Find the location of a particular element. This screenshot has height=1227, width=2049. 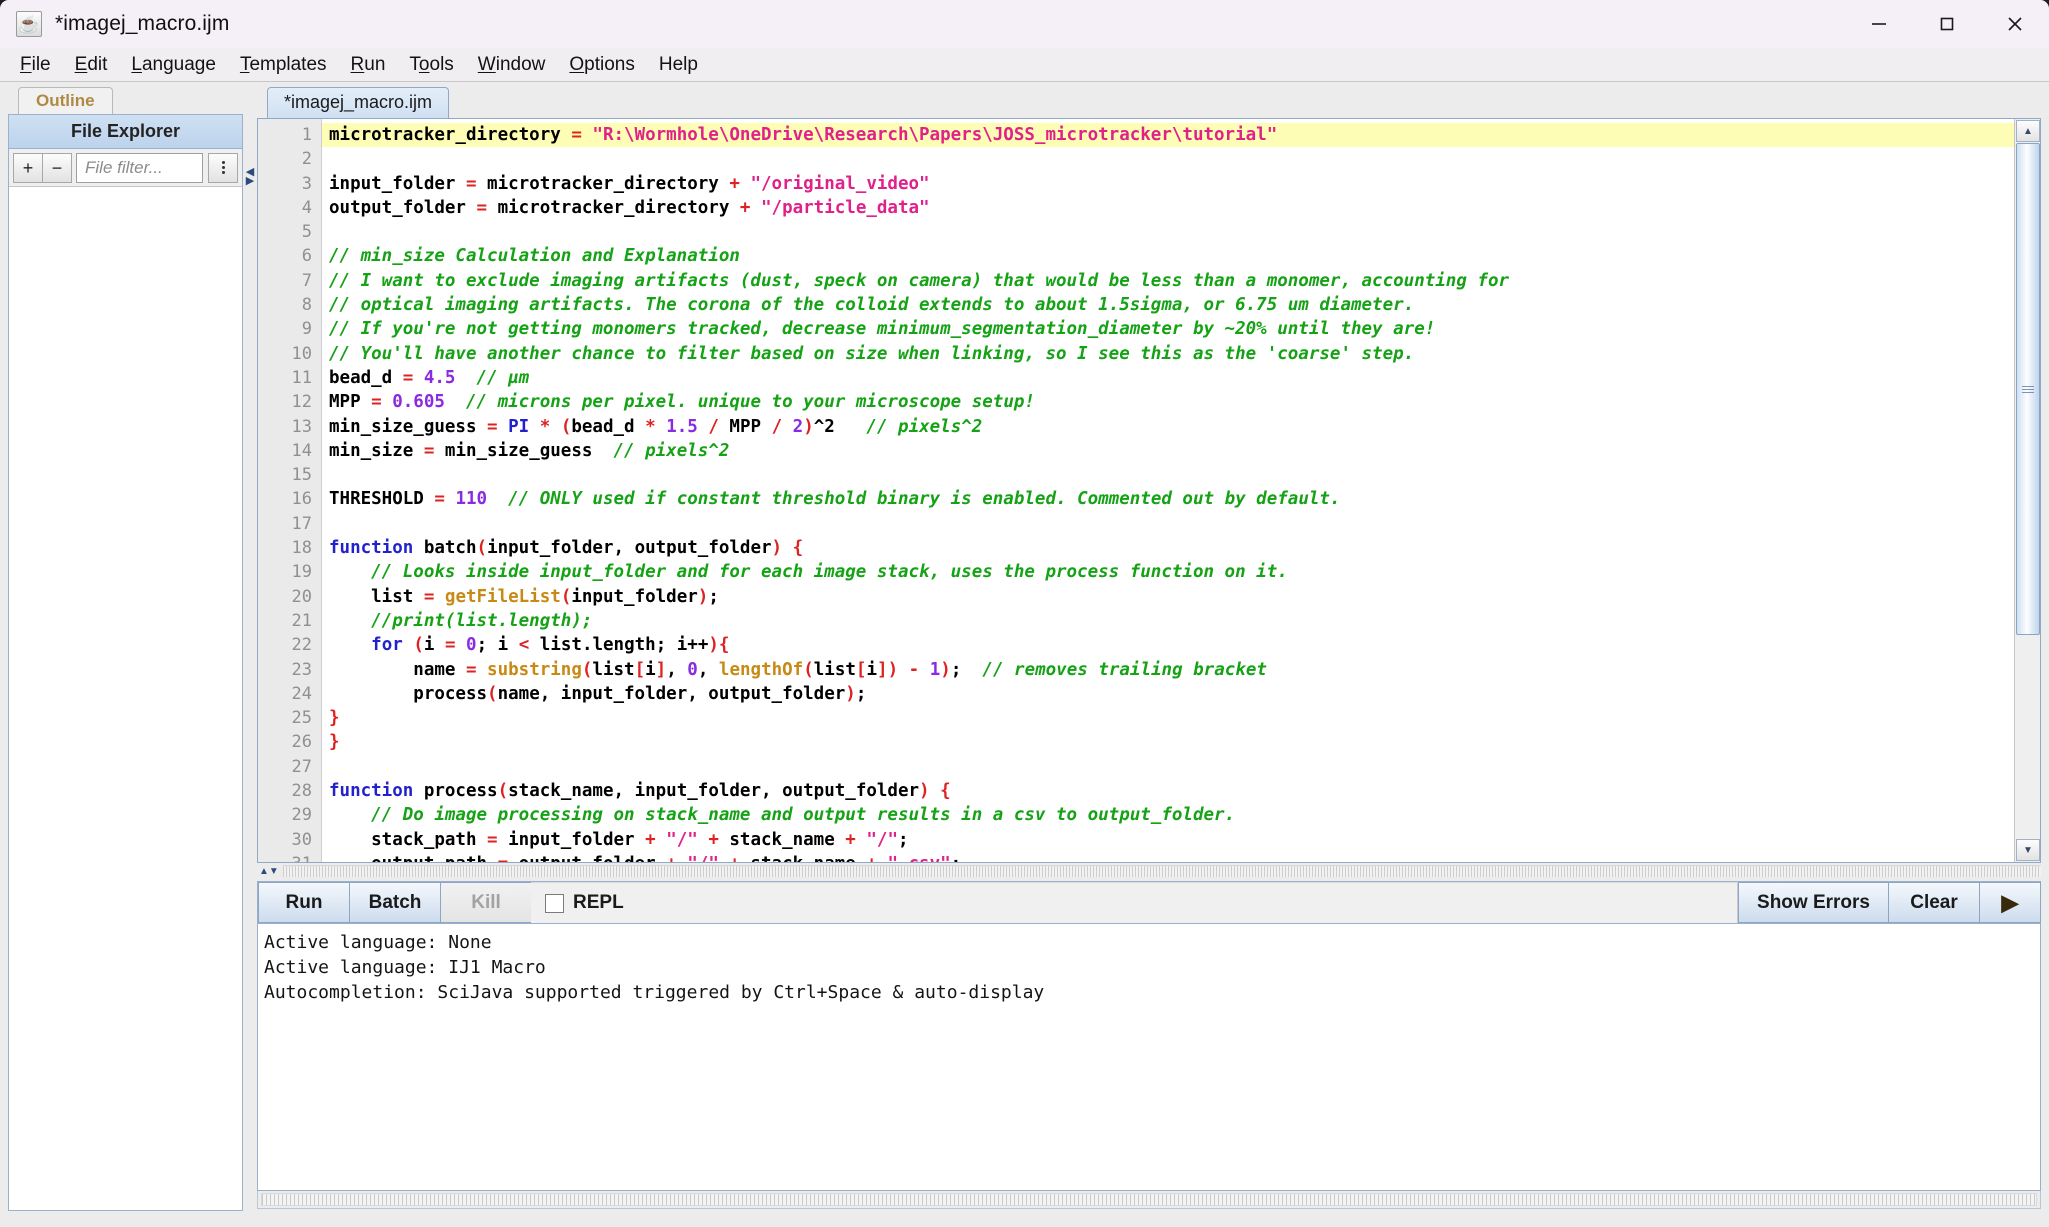

code-line: min_size = min_size_guess // pixels^2 is located at coordinates (1168, 451).